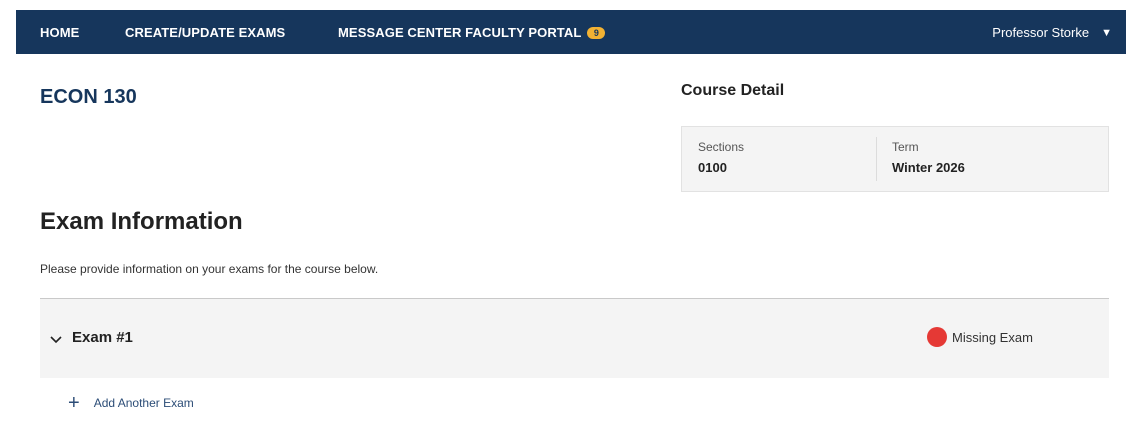 The image size is (1137, 428). I want to click on term-label: Term, so click(905, 147).